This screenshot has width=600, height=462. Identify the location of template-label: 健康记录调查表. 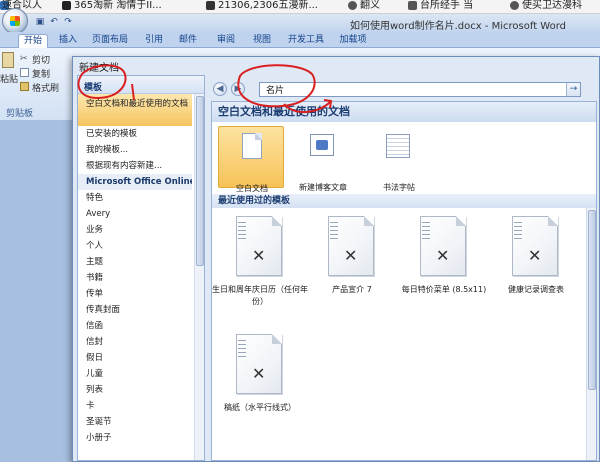
(536, 289).